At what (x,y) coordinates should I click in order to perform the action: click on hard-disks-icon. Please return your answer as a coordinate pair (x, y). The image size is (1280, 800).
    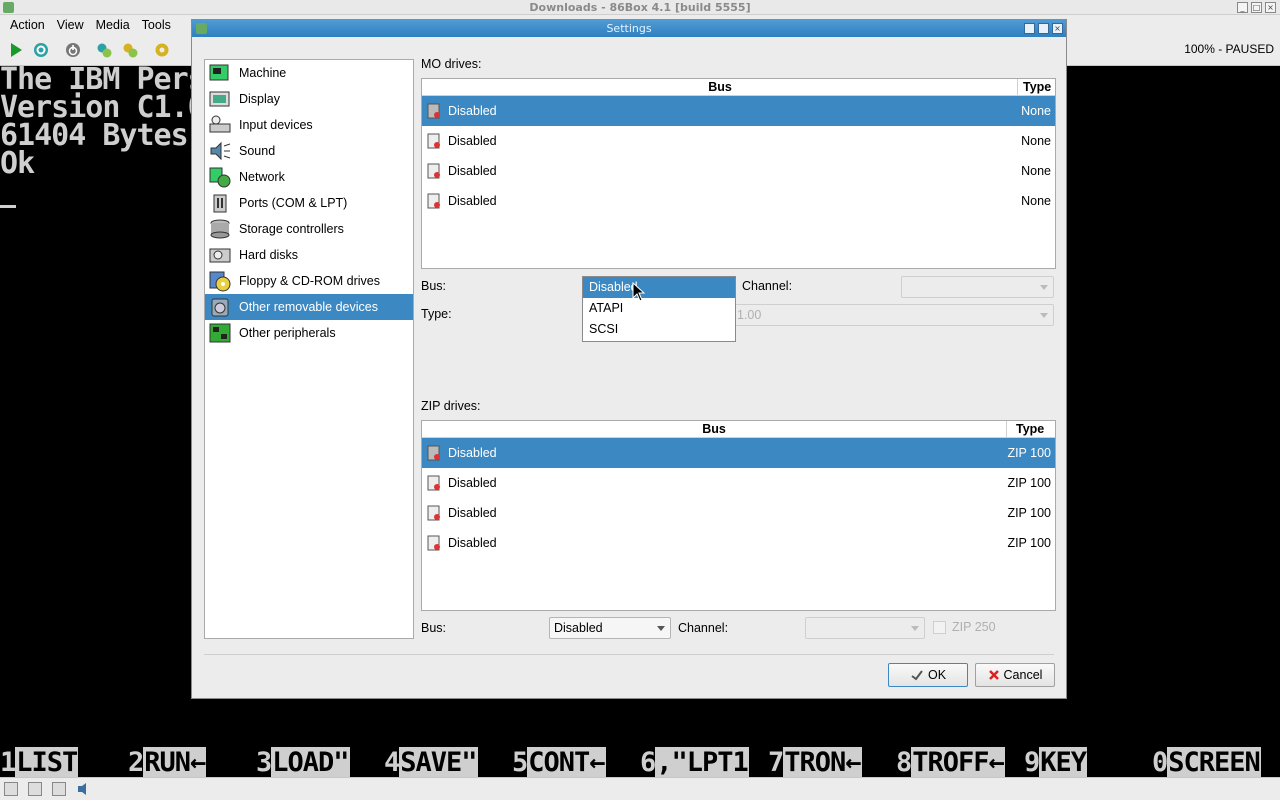
    Looking at the image, I should click on (220, 255).